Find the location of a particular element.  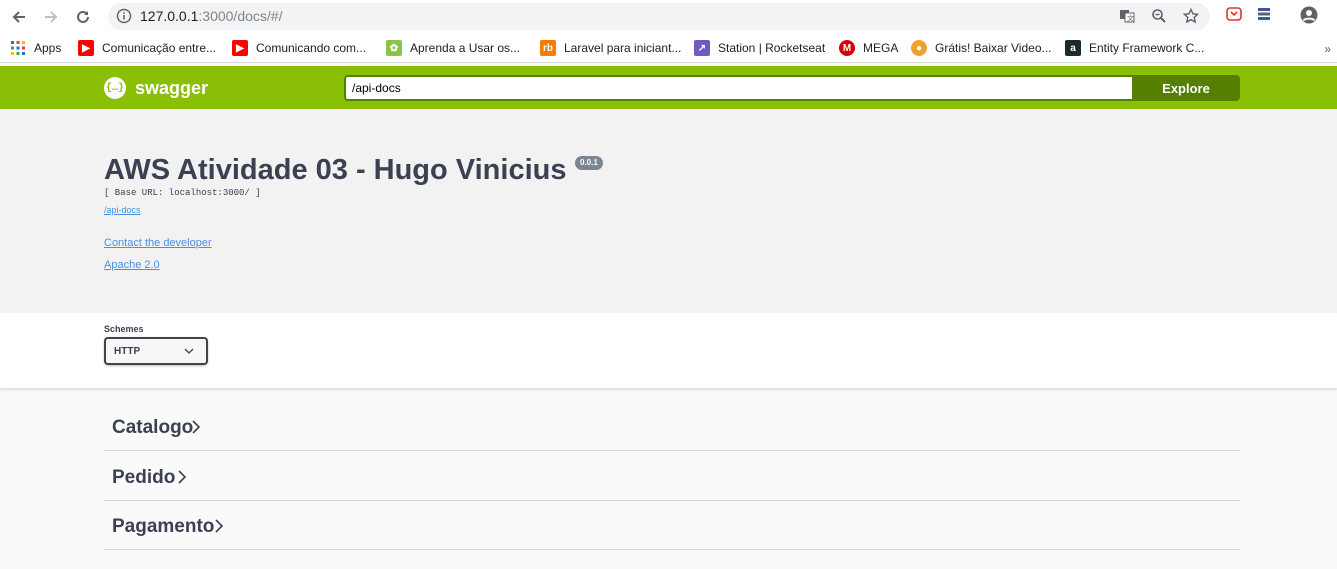

base-url: [ Base URL: localhost:3000/ ] is located at coordinates (182, 193).